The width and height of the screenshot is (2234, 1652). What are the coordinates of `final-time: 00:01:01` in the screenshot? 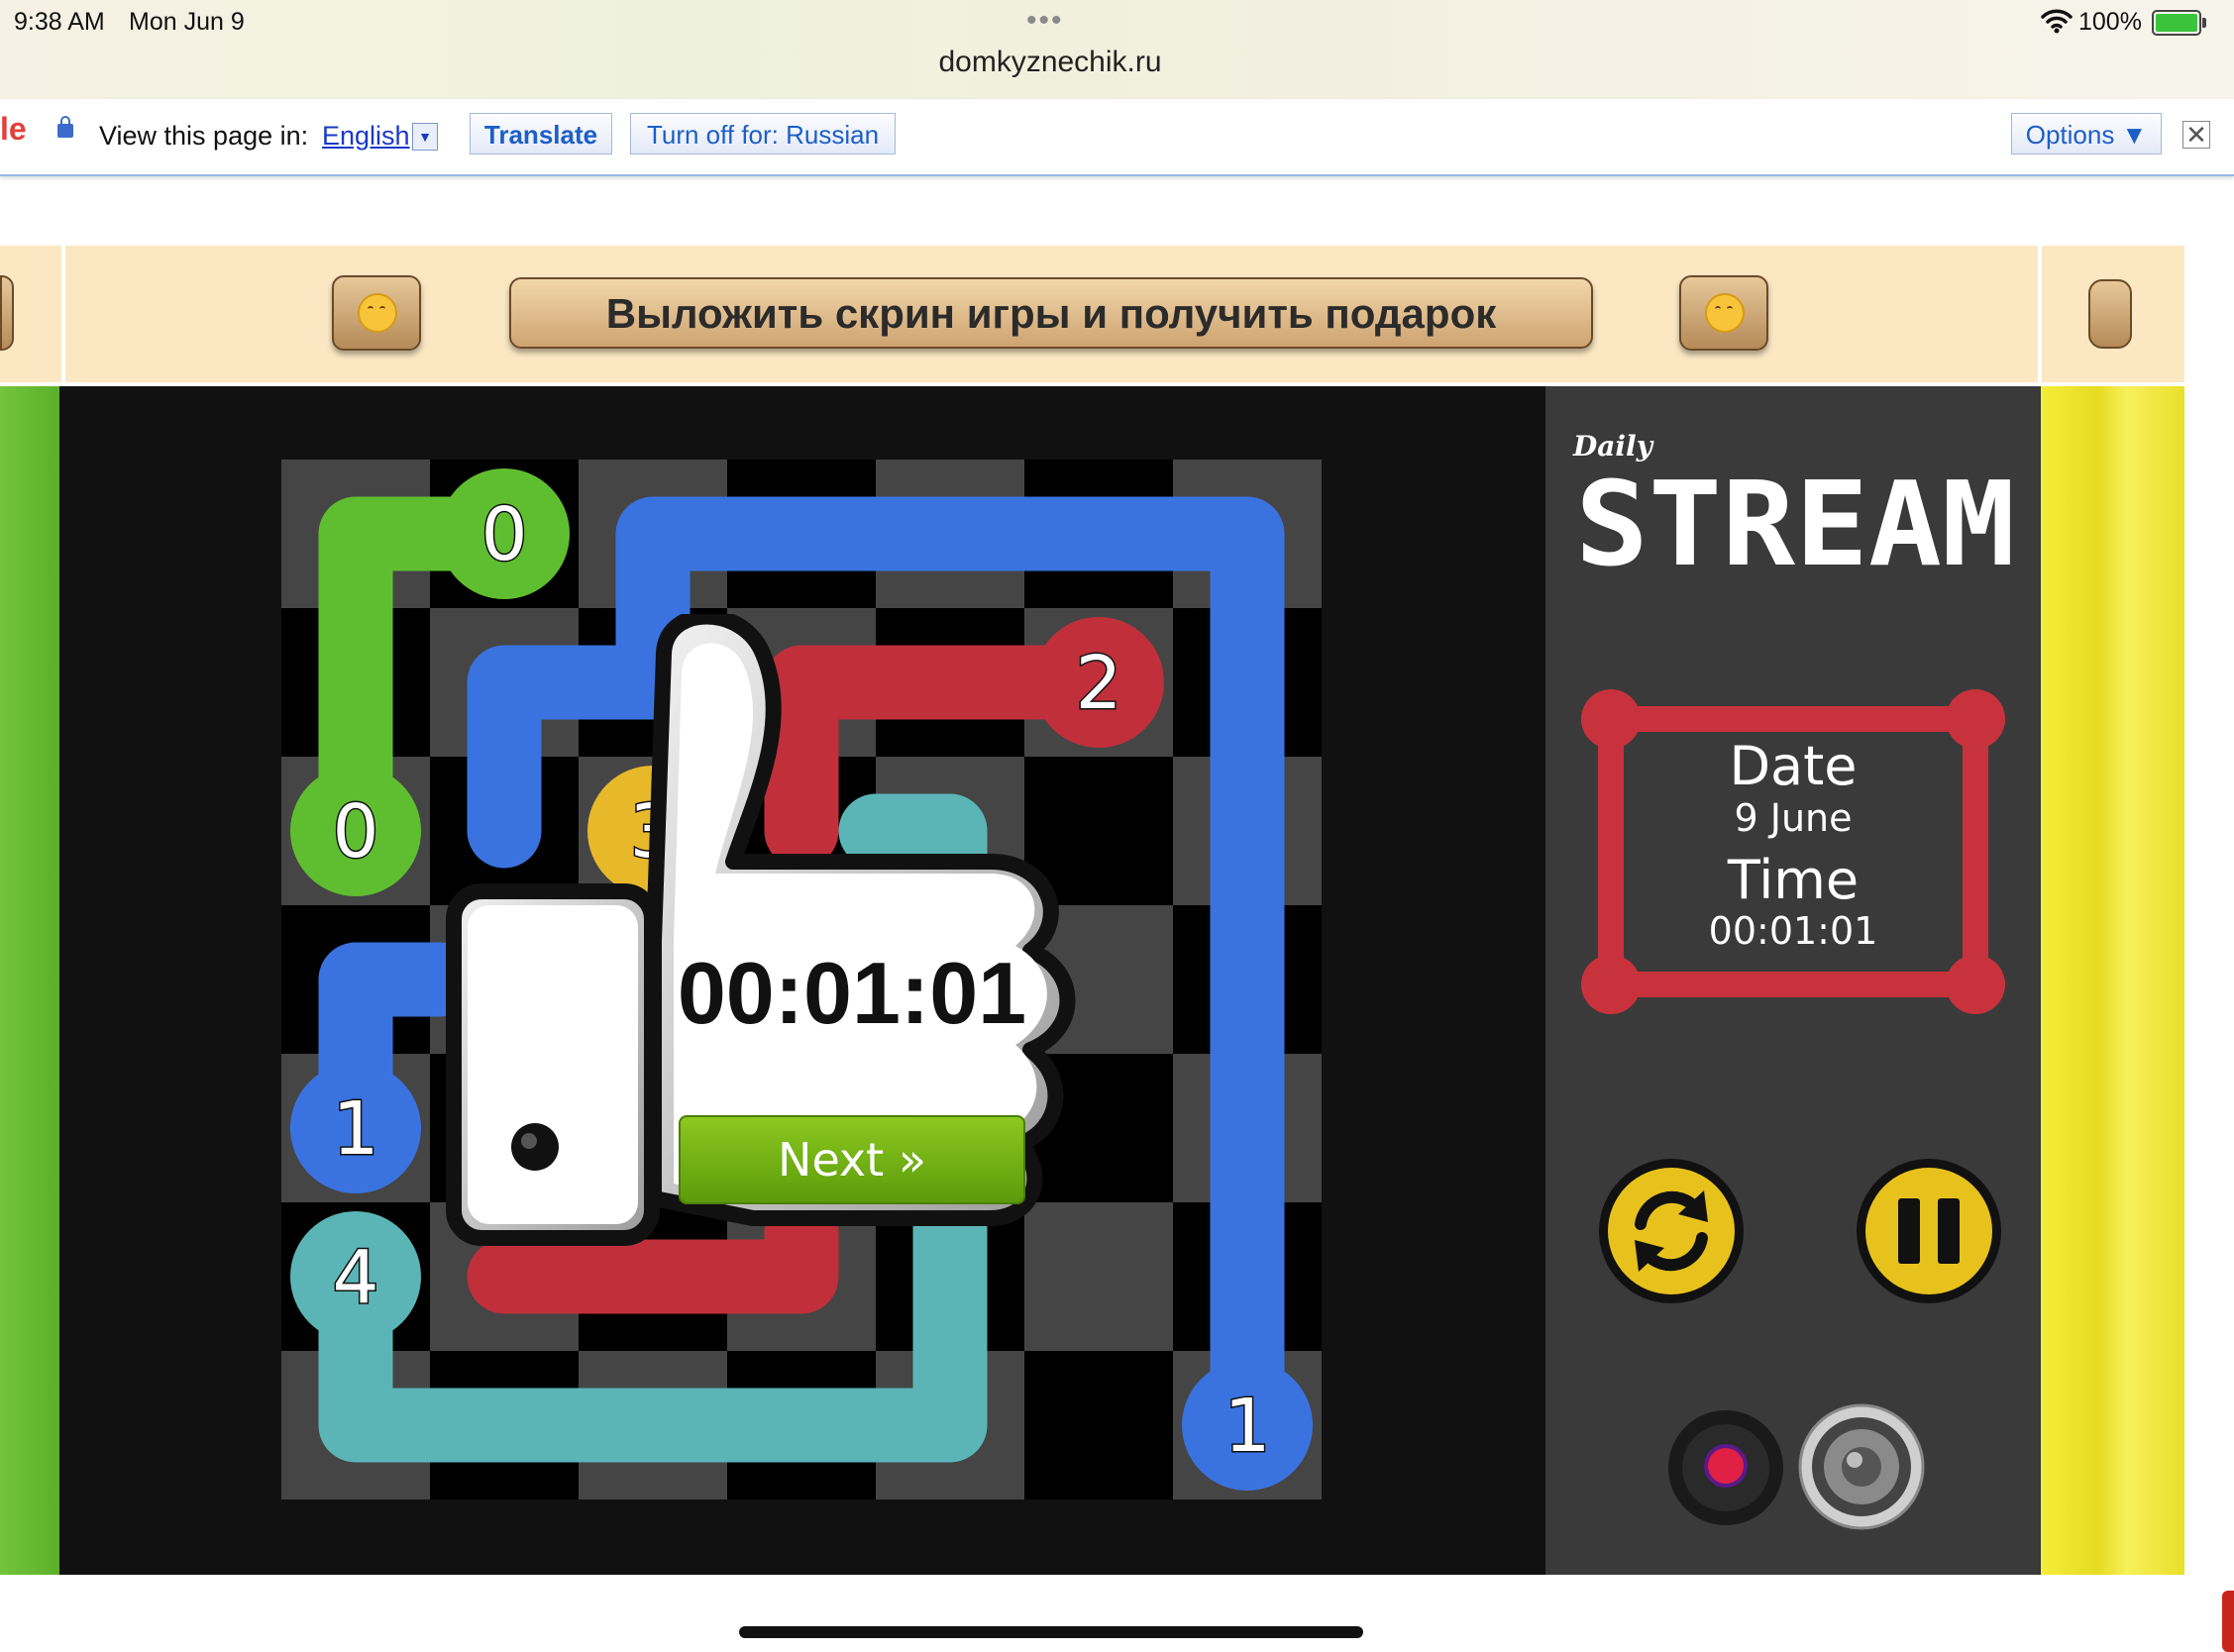 It's located at (852, 993).